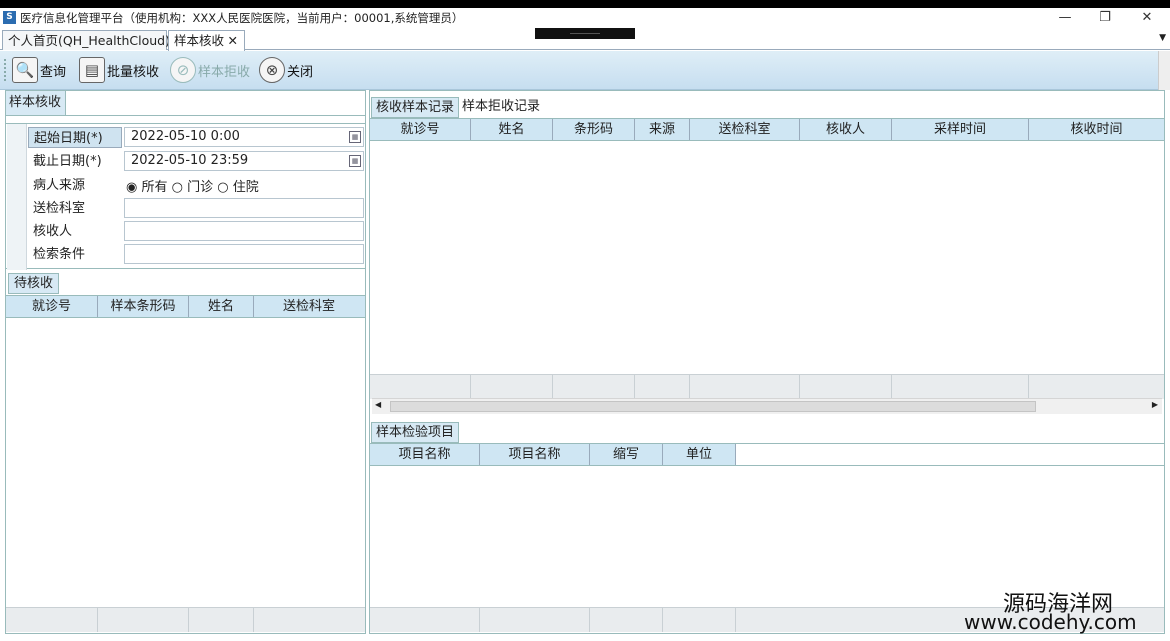 Image resolution: width=1170 pixels, height=641 pixels. What do you see at coordinates (272, 70) in the screenshot?
I see `close-circle-icon: ⊗` at bounding box center [272, 70].